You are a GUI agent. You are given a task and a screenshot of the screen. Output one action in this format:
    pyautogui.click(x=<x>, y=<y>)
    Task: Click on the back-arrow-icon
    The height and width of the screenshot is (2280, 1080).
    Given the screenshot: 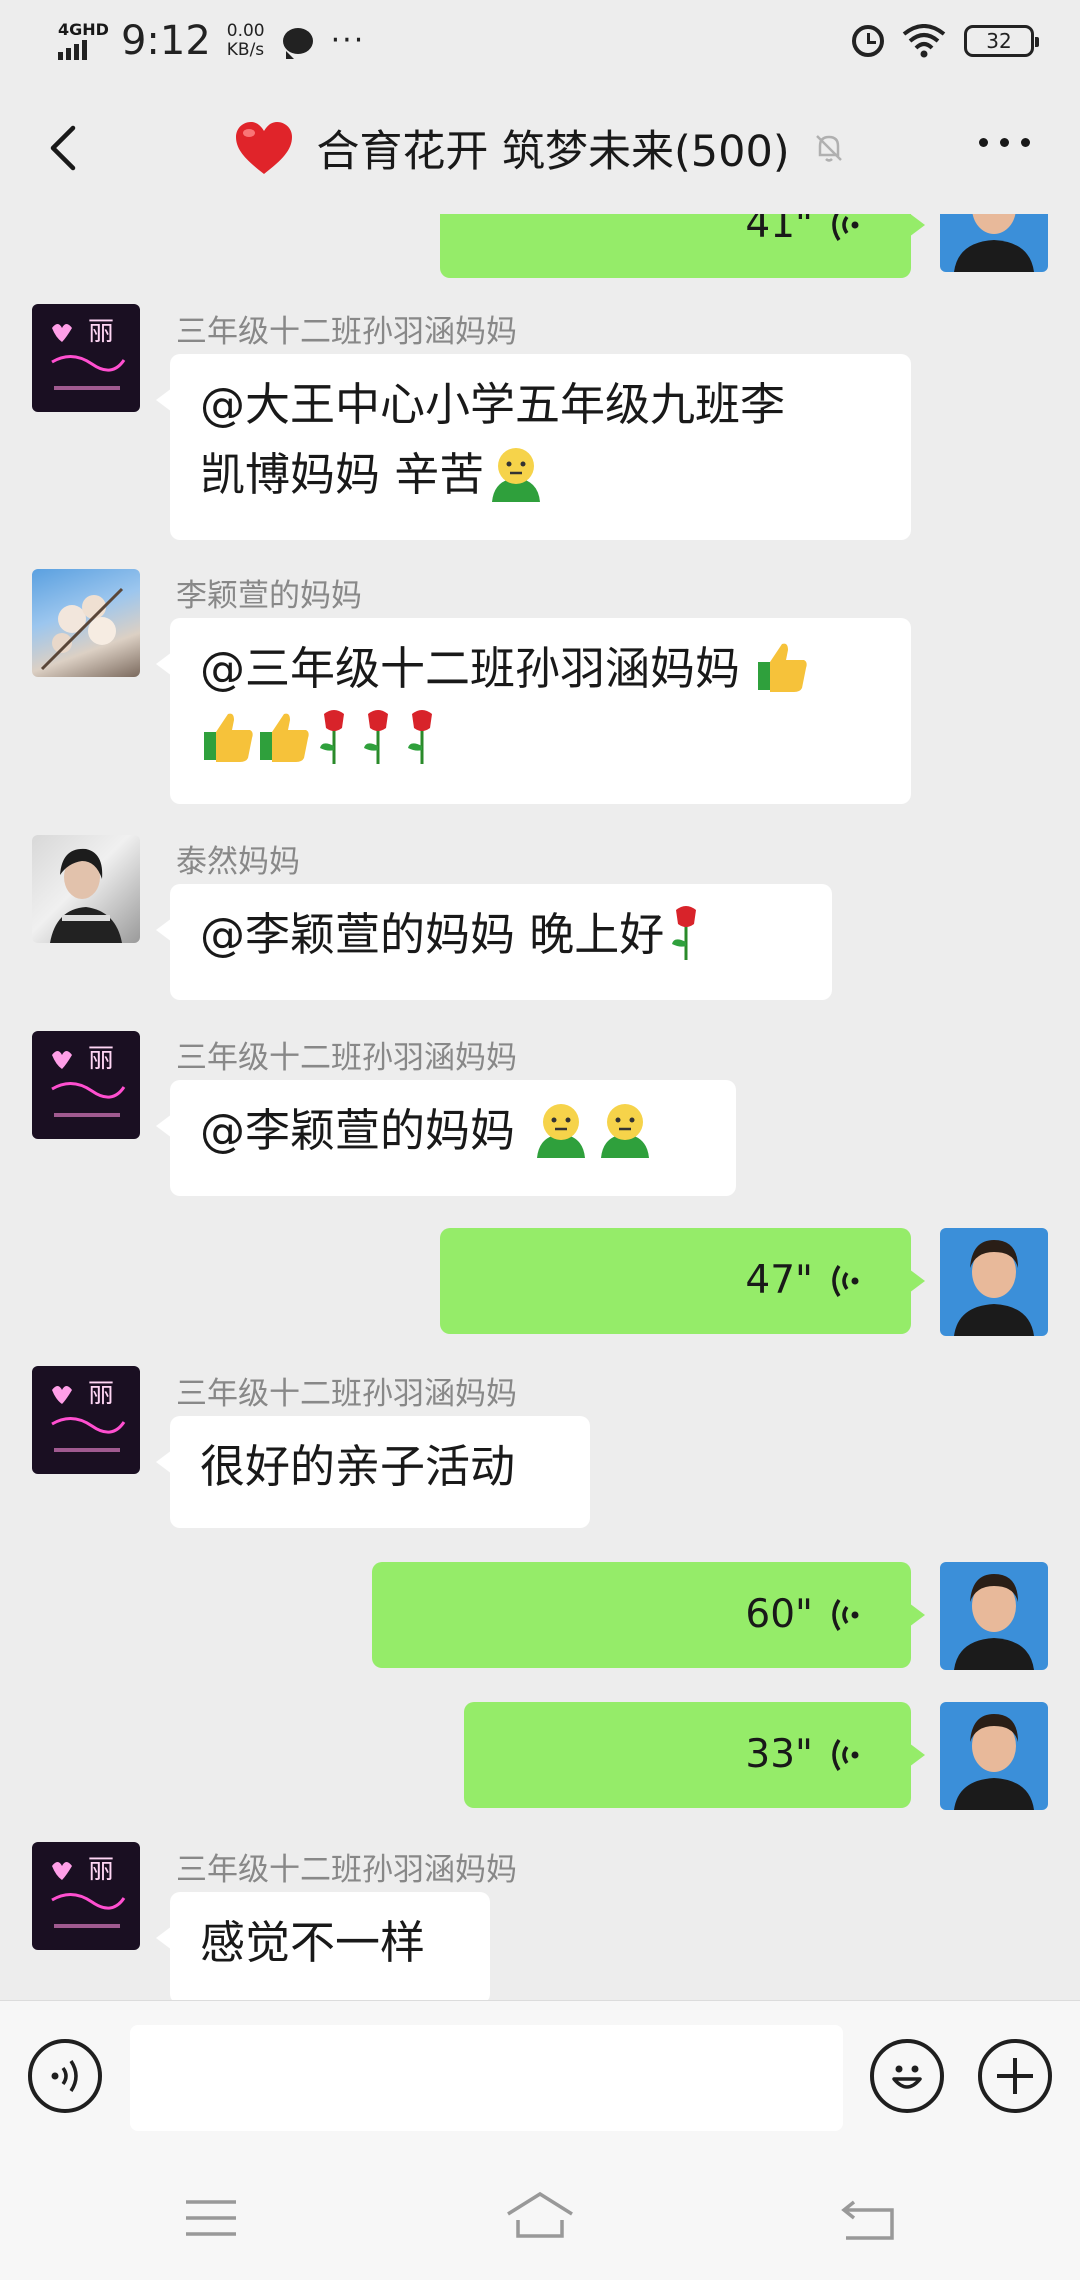 What is the action you would take?
    pyautogui.click(x=63, y=148)
    